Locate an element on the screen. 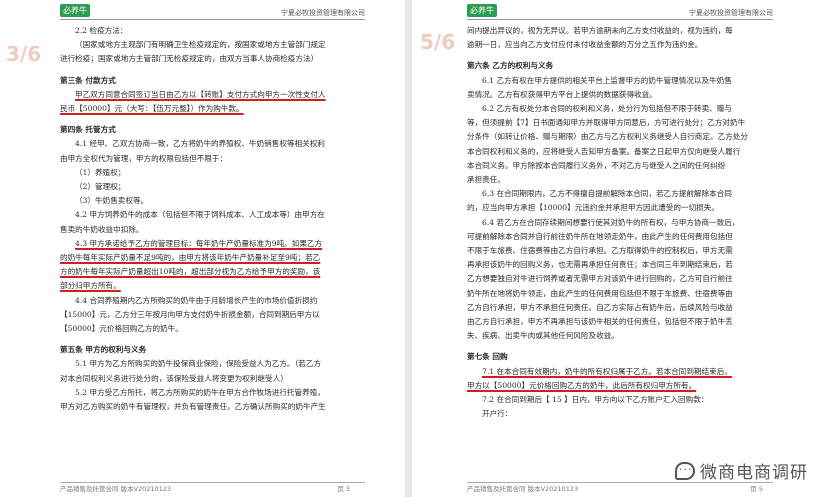  clause-text: 卖情况。乙方有权获得甲方平台上提供的数据获得收益。 is located at coordinates (562, 94).